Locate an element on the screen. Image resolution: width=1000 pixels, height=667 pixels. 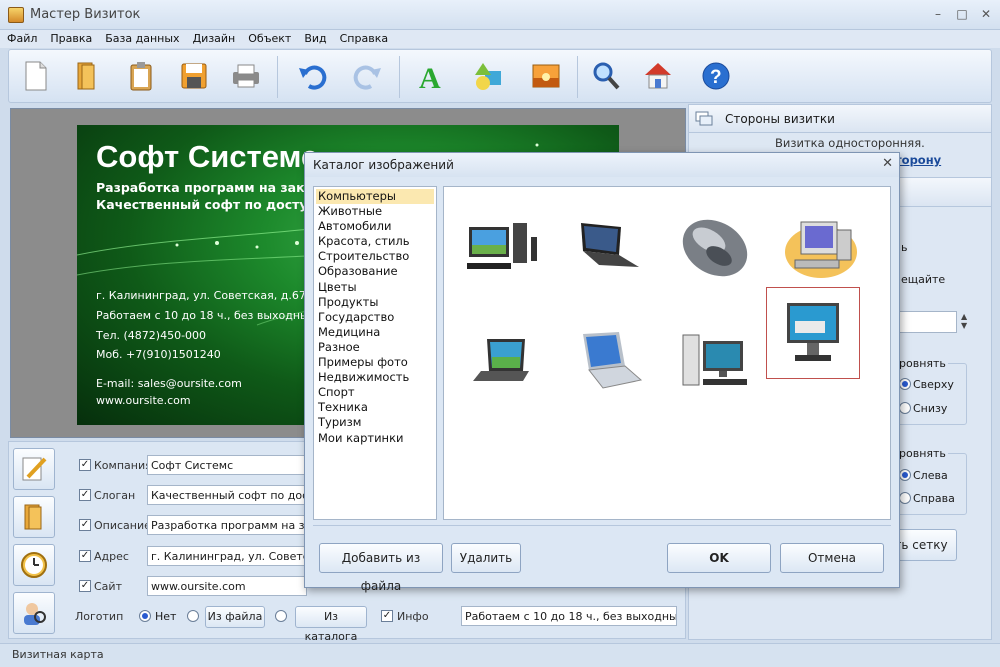
status-text: Визитная карта is located at coordinates (58, 654).